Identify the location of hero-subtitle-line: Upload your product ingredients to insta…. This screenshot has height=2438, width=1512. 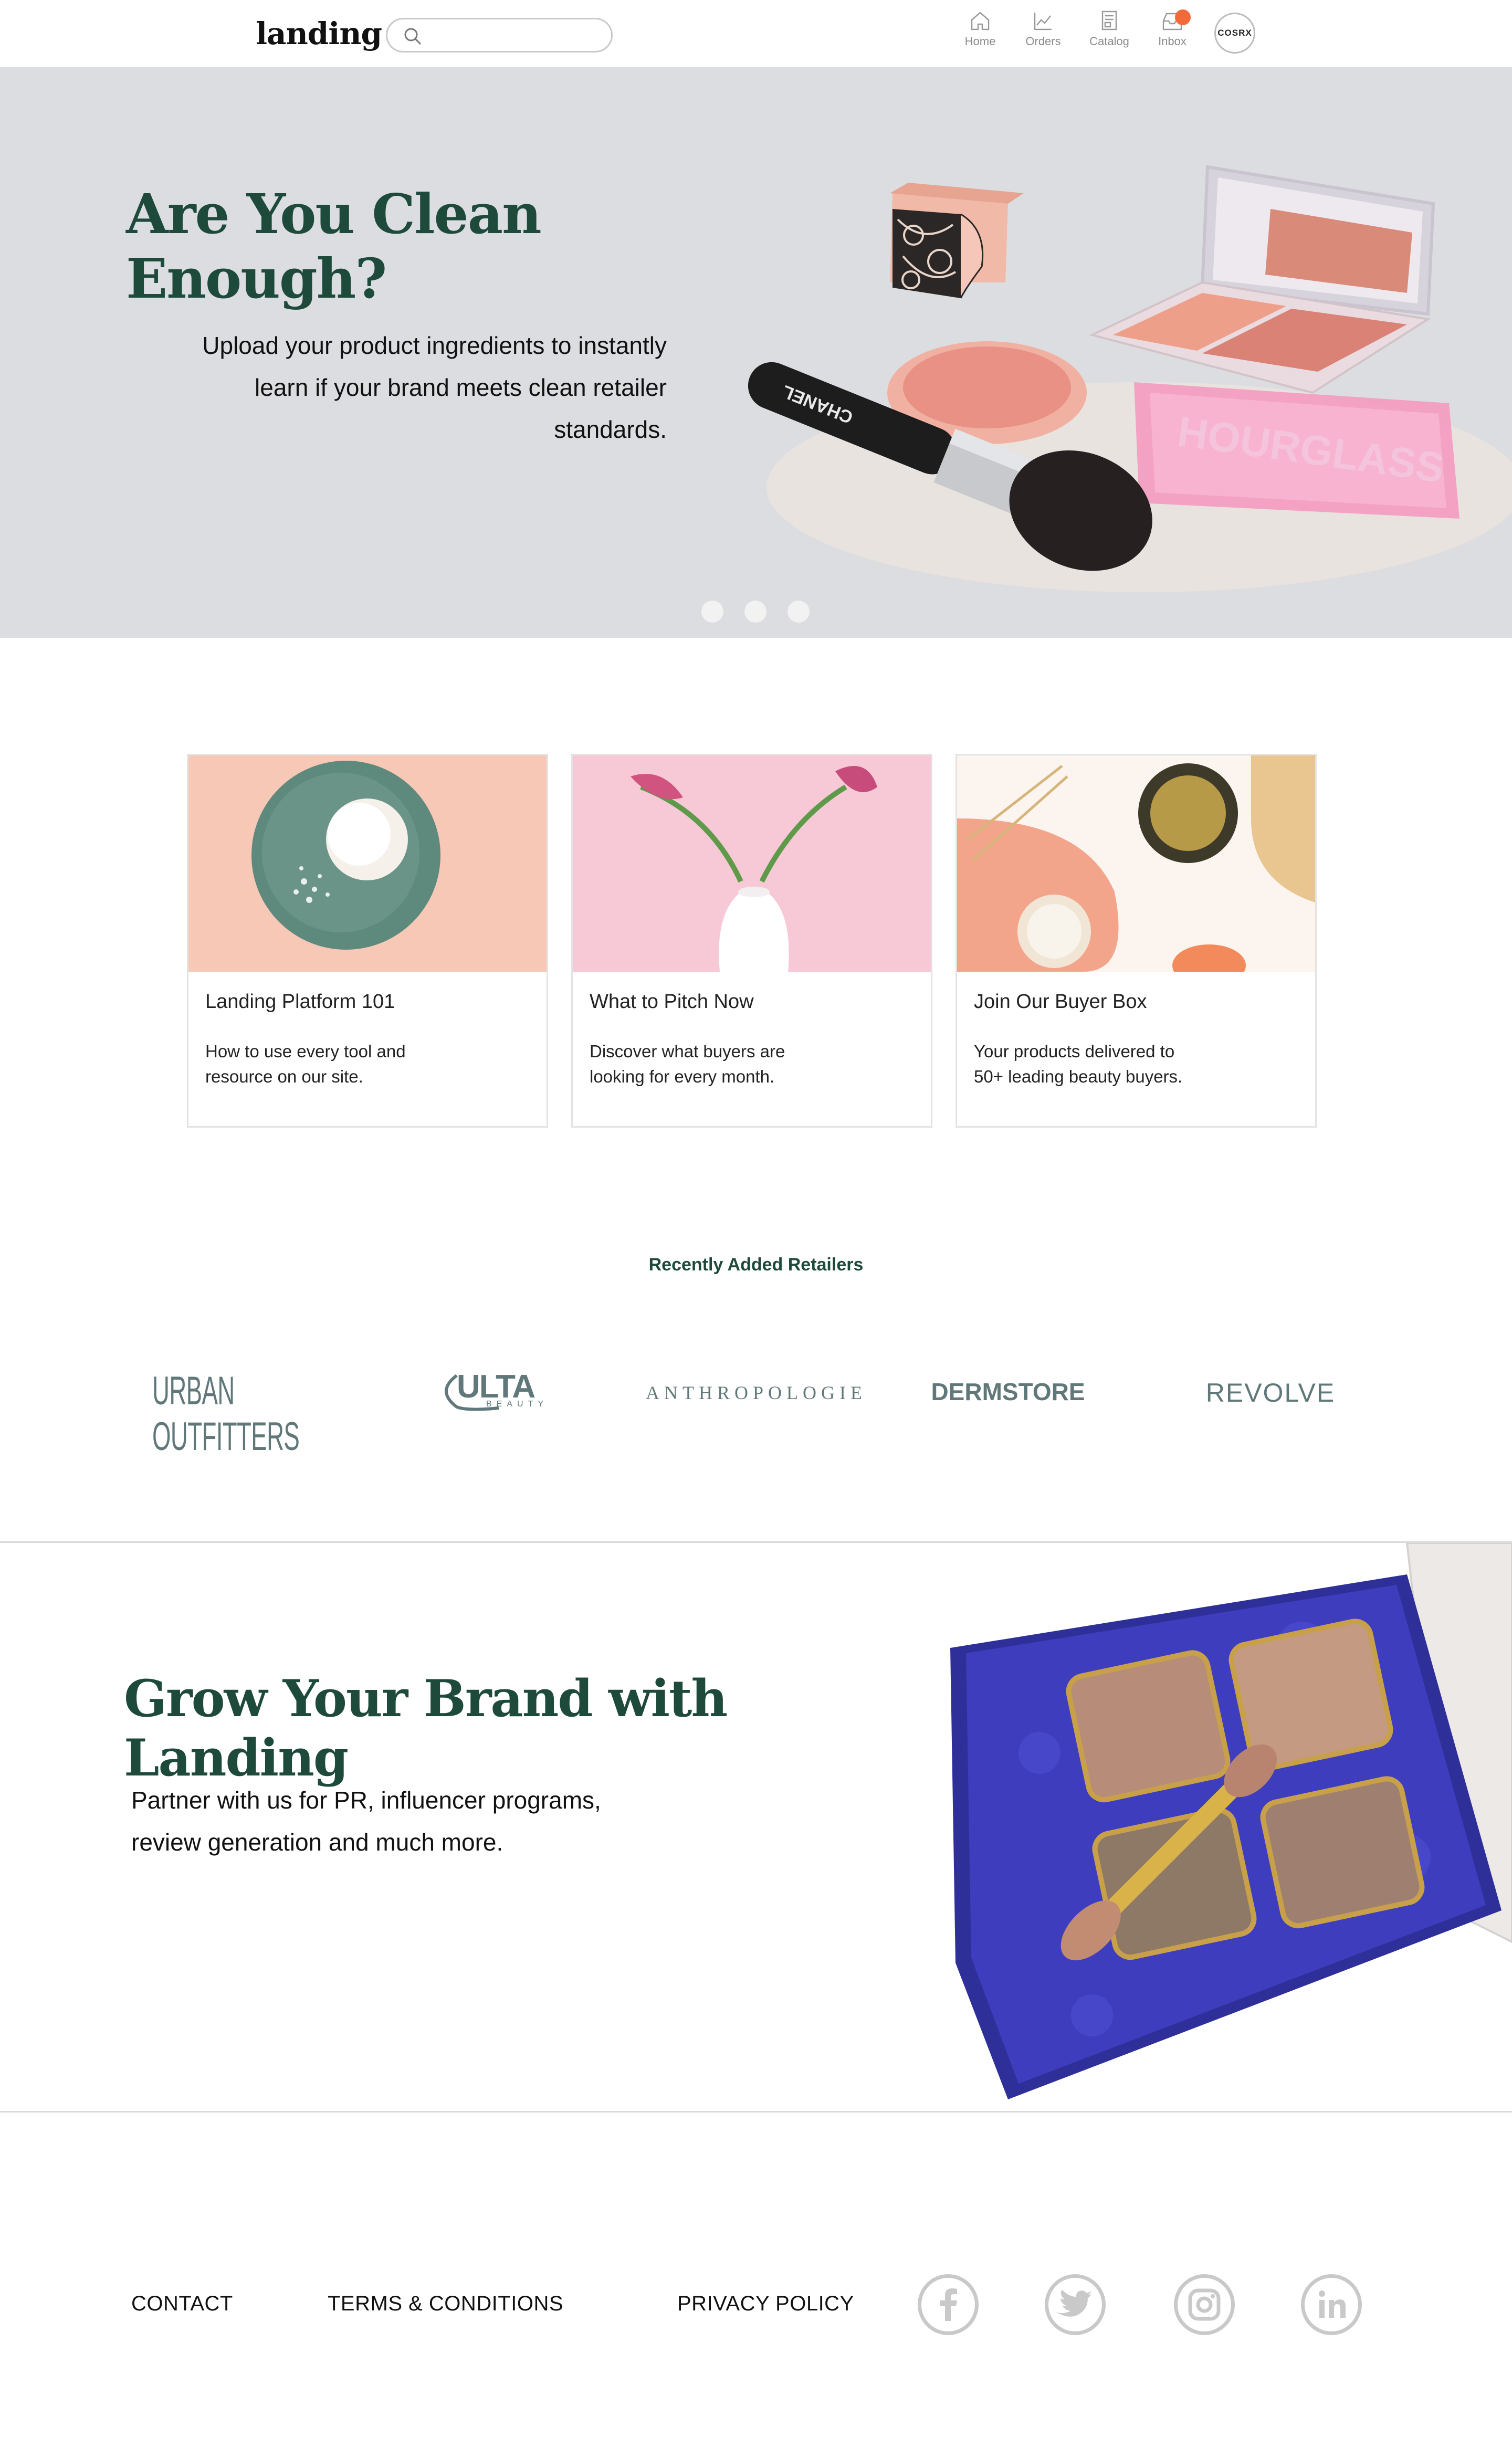
(434, 345).